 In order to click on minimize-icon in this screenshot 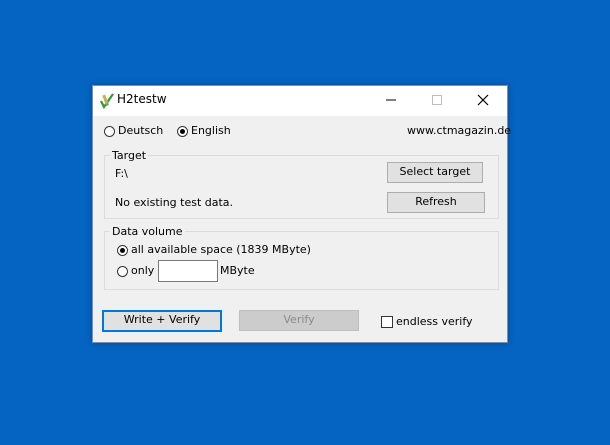, I will do `click(391, 100)`.